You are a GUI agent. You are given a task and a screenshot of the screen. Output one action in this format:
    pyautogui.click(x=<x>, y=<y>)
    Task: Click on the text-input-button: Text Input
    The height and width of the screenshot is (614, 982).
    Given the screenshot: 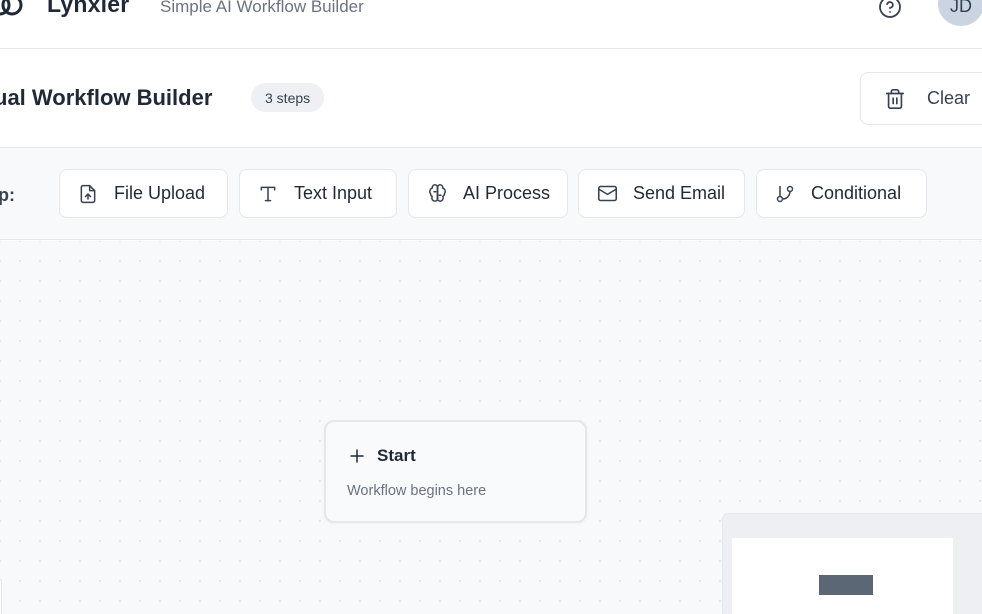 What is the action you would take?
    pyautogui.click(x=318, y=193)
    